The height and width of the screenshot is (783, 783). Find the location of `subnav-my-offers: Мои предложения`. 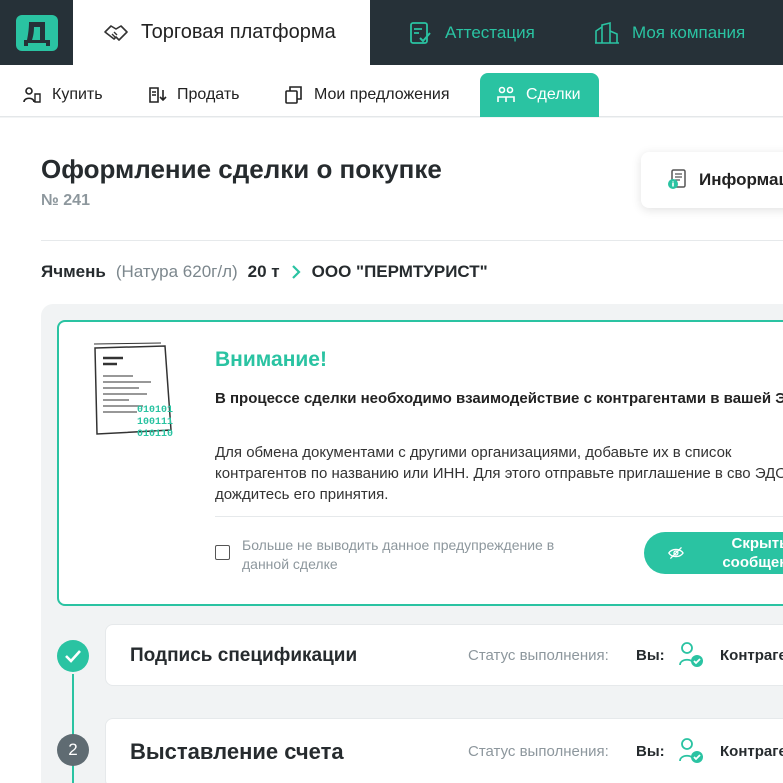

subnav-my-offers: Мои предложения is located at coordinates (367, 95).